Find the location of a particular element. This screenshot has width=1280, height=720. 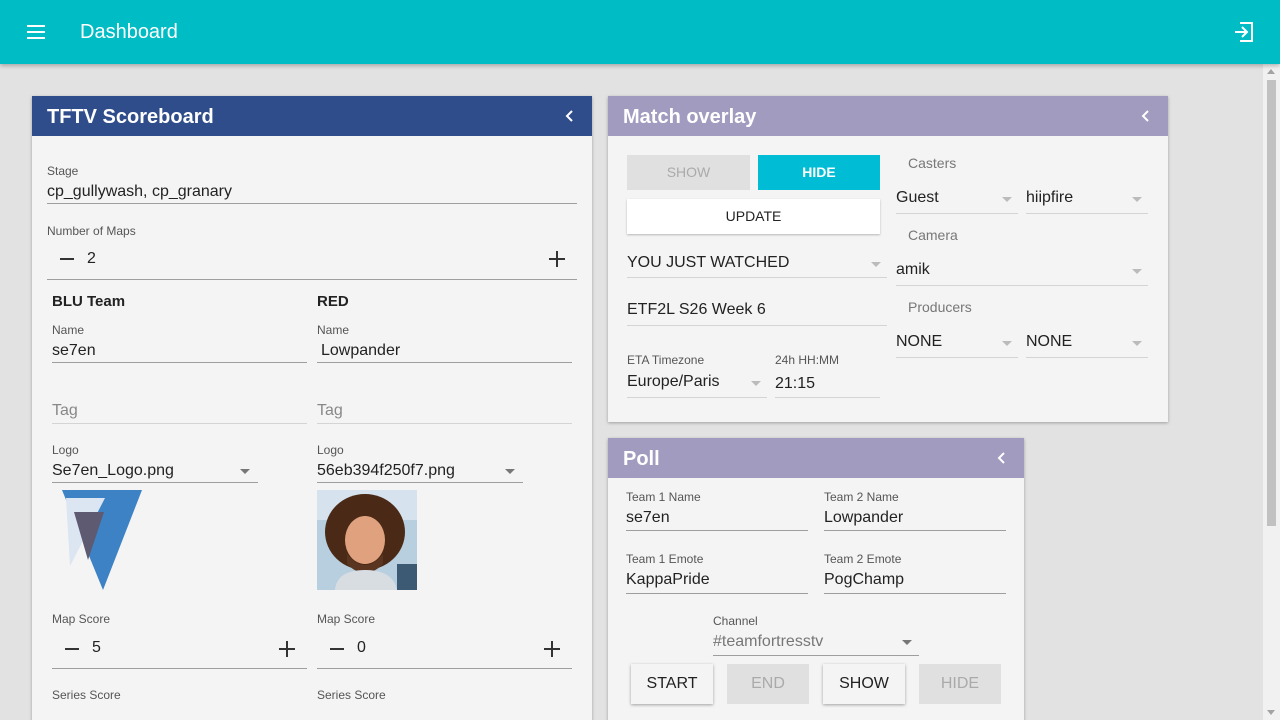

channel-select: #teamfortresstv is located at coordinates (816, 643).